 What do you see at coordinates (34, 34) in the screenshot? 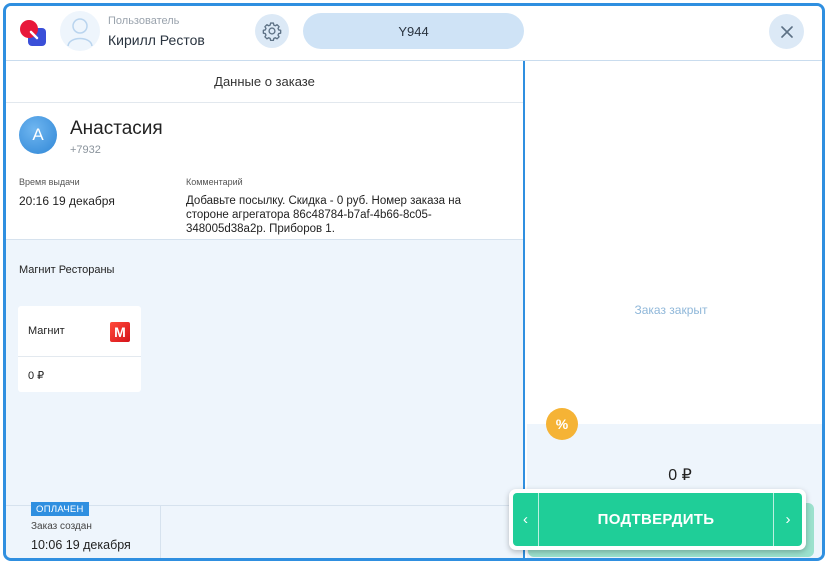
I see `app-logo-icon` at bounding box center [34, 34].